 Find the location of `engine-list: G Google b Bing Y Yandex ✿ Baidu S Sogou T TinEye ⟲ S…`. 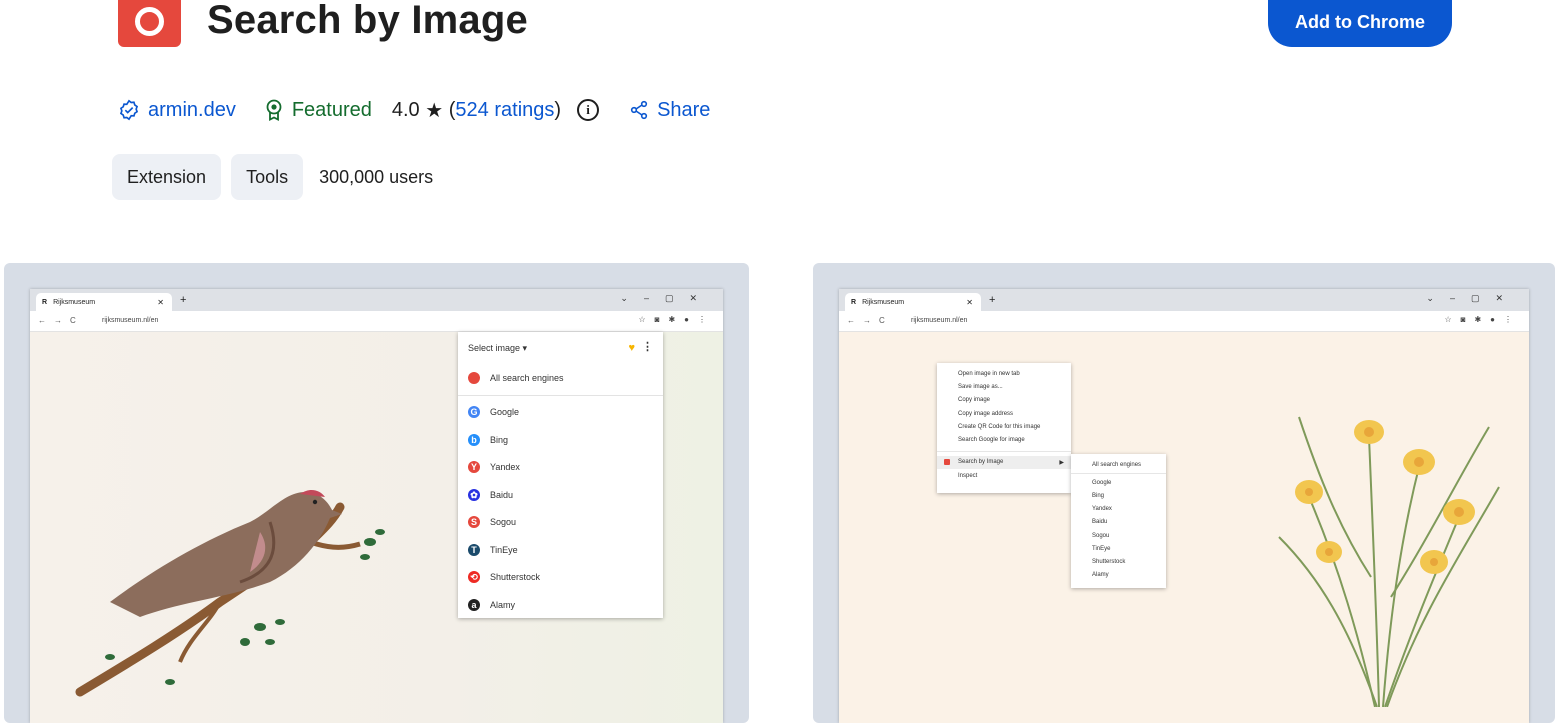

engine-list: G Google b Bing Y Yandex ✿ Baidu S Sogou T TinEye ⟲ S… is located at coordinates (560, 509).